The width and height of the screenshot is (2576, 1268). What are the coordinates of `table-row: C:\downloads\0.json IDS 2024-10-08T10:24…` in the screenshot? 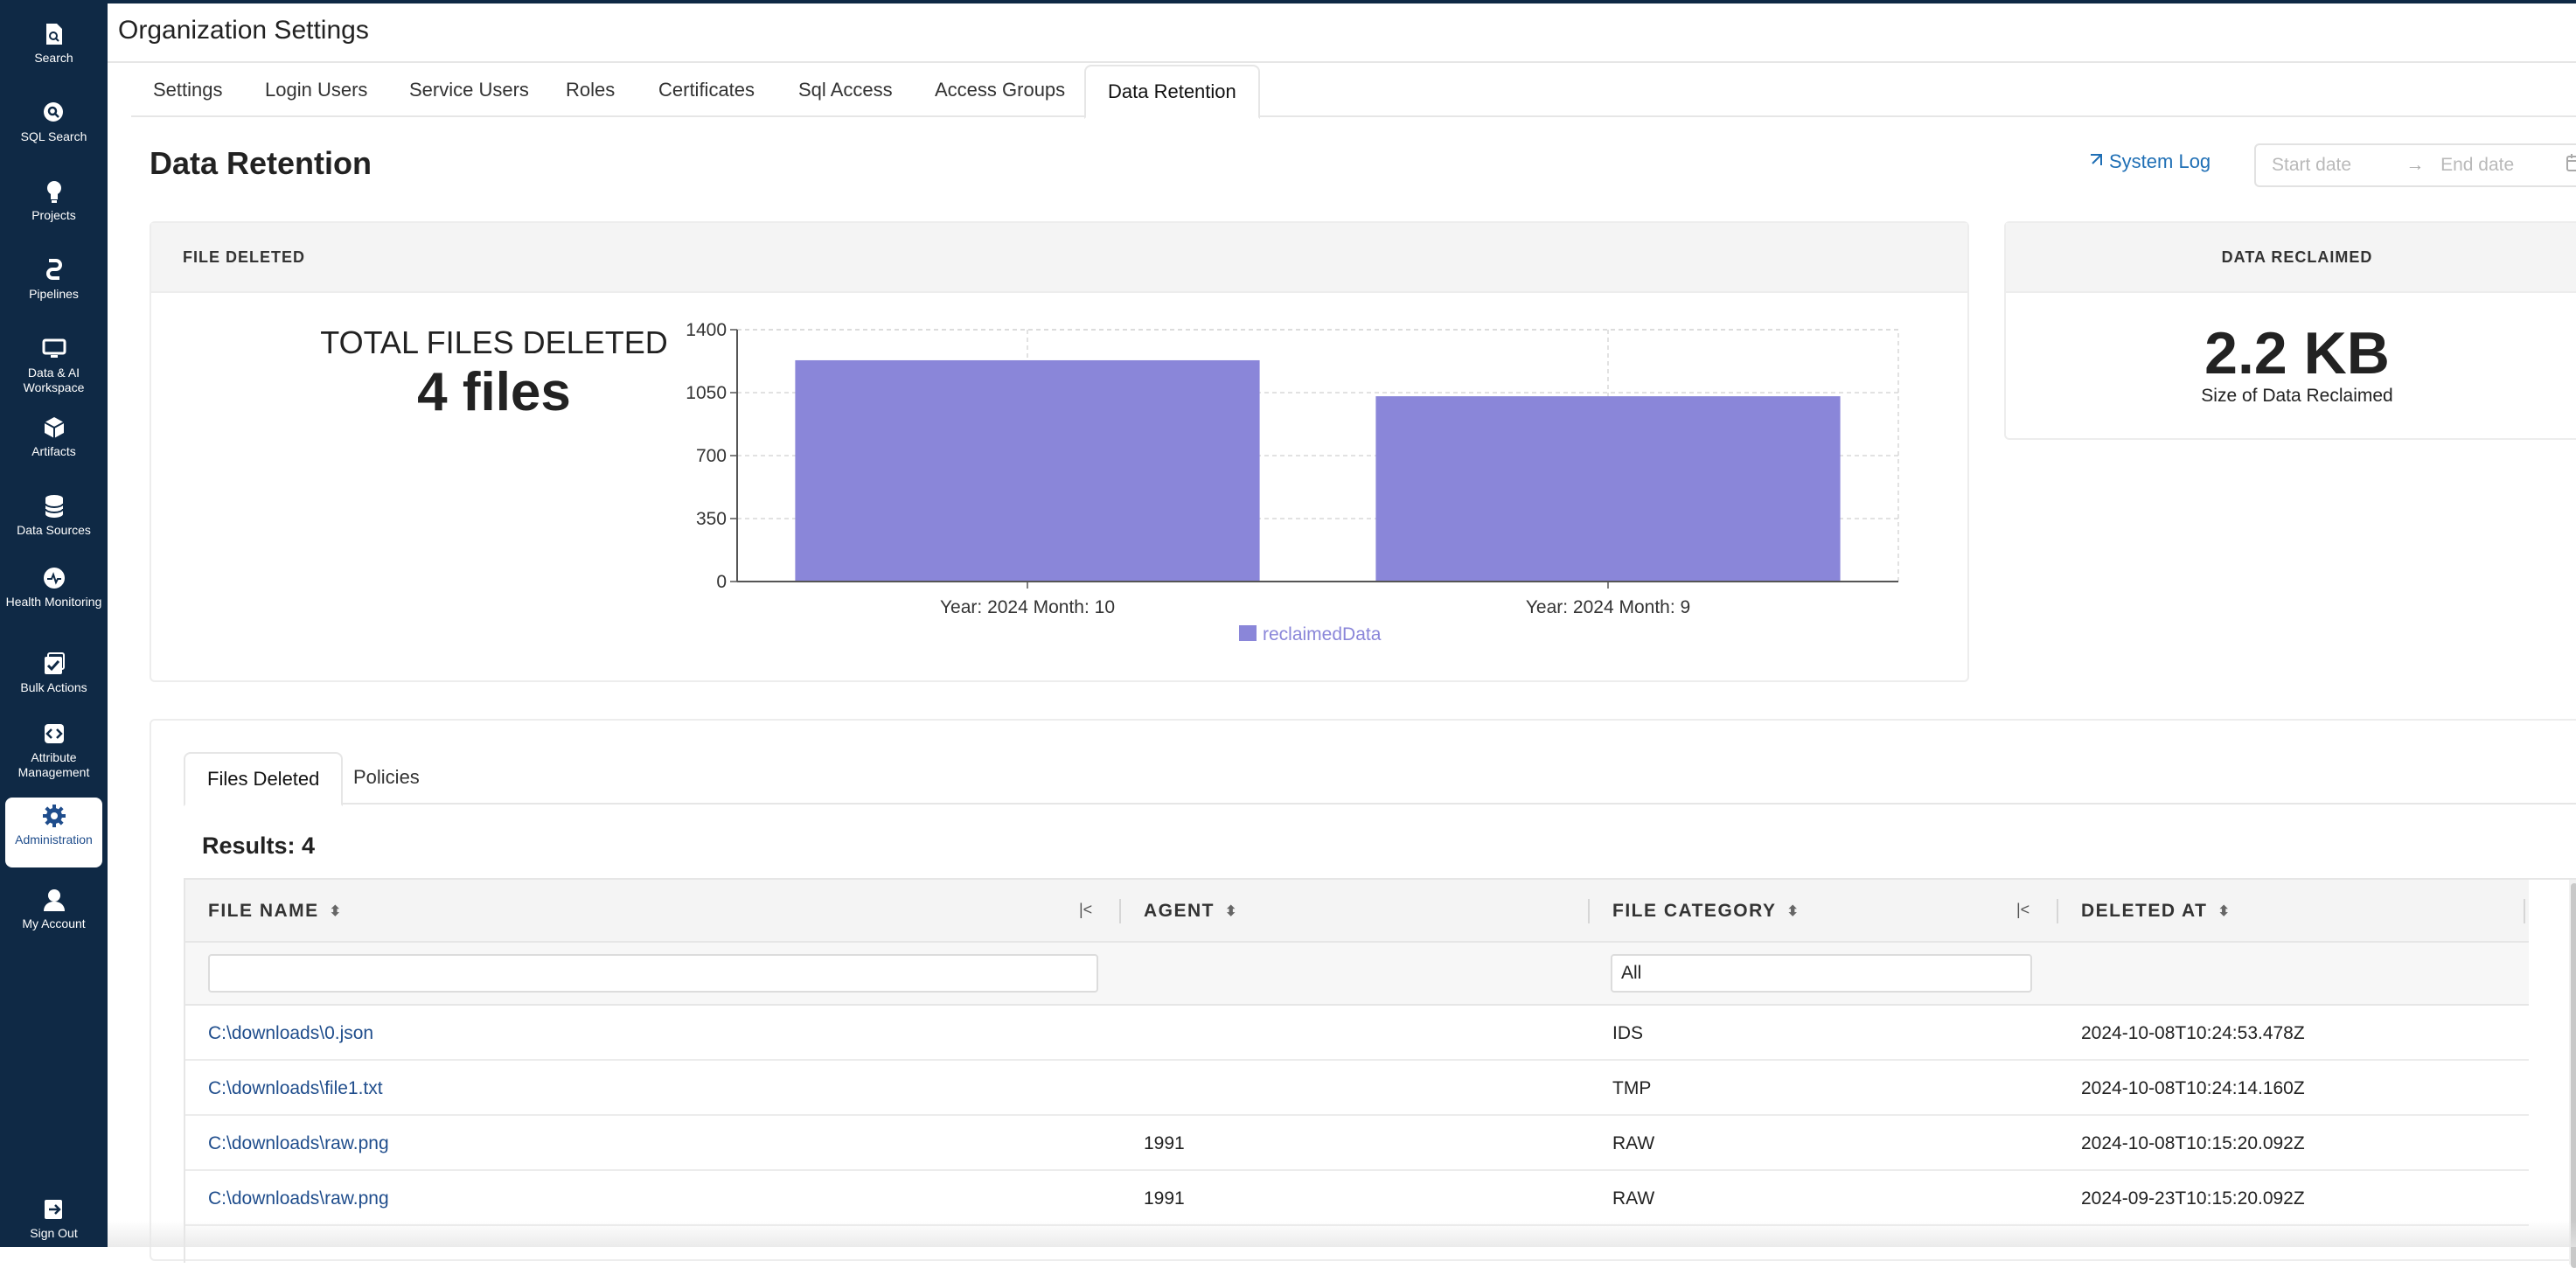 It's located at (1357, 1033).